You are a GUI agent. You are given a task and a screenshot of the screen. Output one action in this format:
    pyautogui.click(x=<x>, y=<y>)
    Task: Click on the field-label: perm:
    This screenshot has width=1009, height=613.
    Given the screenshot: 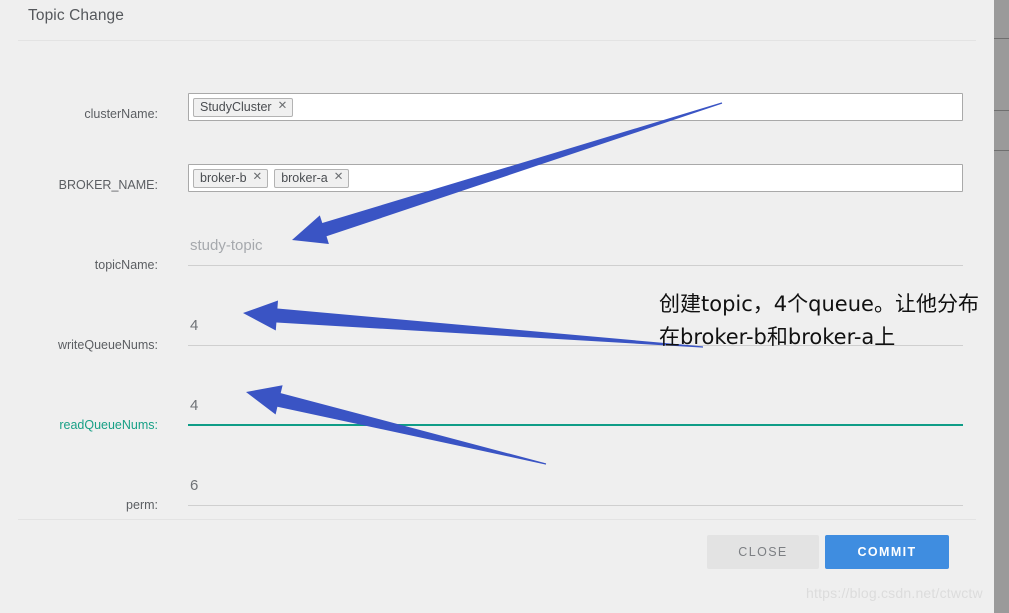 What is the action you would take?
    pyautogui.click(x=142, y=505)
    